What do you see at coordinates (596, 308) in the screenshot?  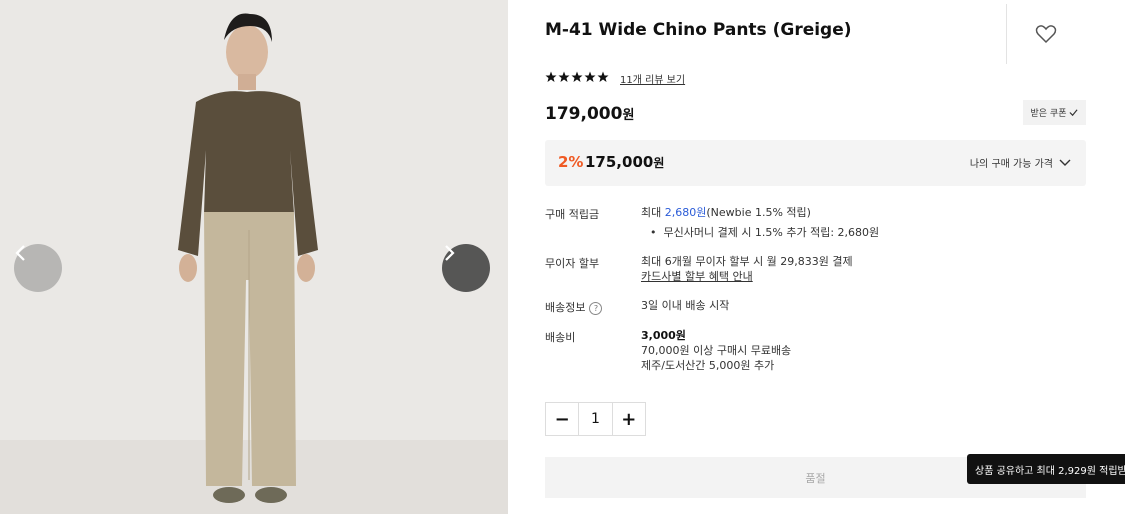 I see `help-icon: ?` at bounding box center [596, 308].